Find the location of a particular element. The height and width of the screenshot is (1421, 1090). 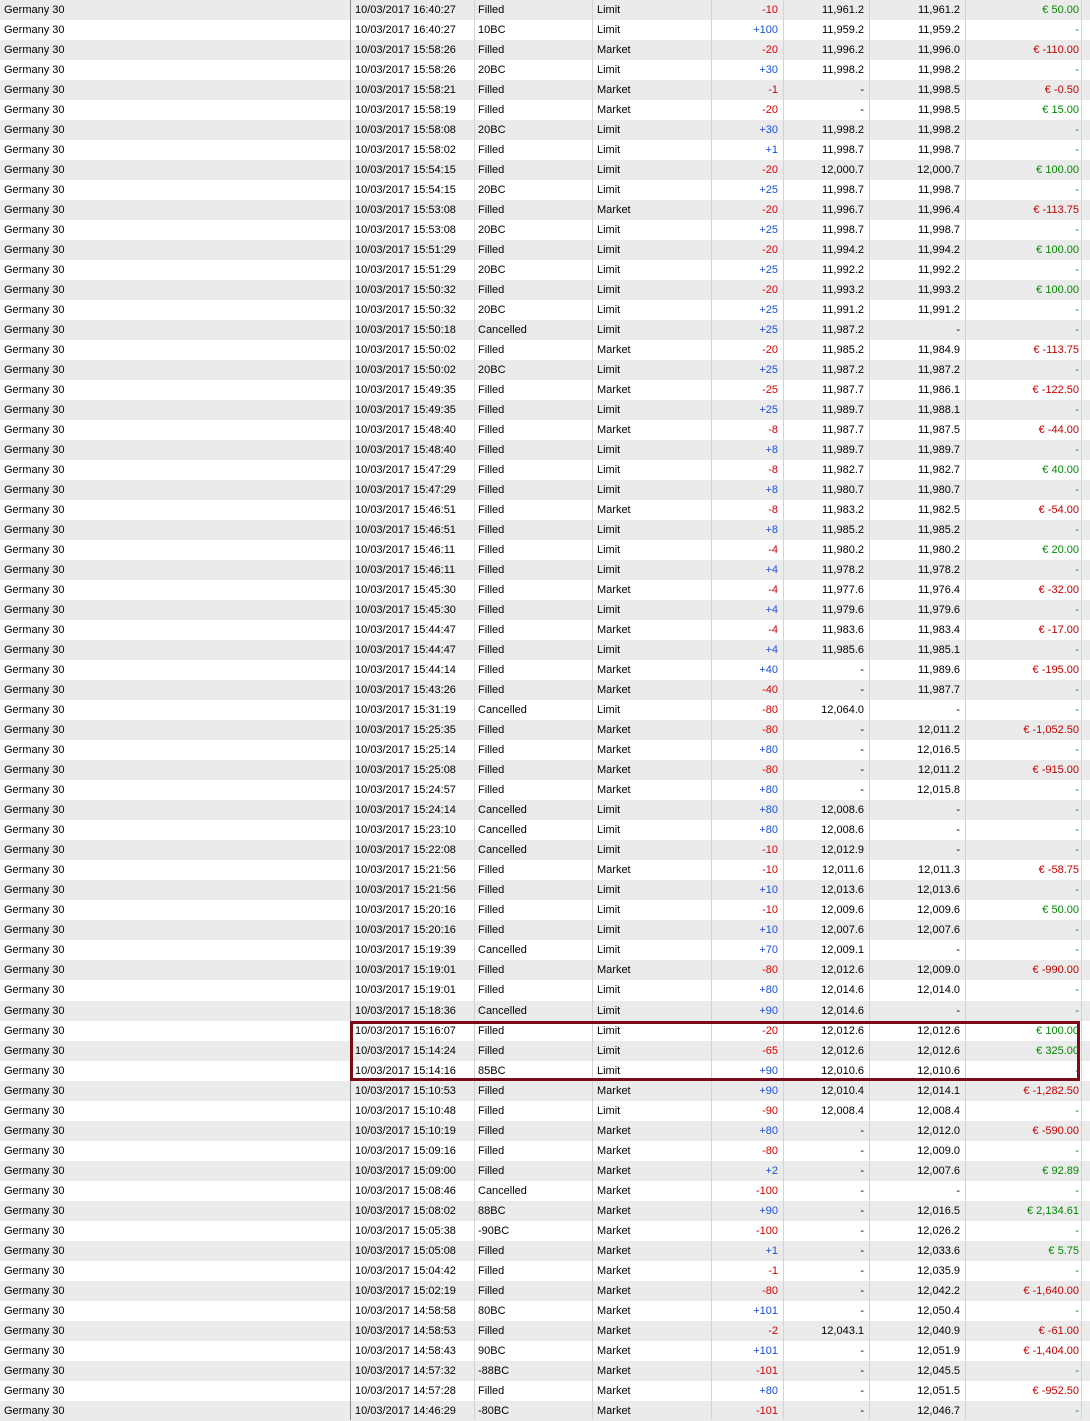

order-type-cell: Limit is located at coordinates (609, 470).